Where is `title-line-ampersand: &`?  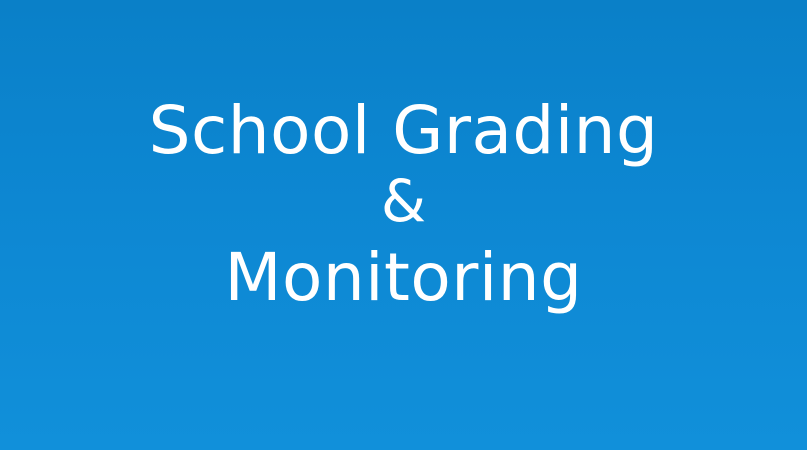 title-line-ampersand: & is located at coordinates (403, 201).